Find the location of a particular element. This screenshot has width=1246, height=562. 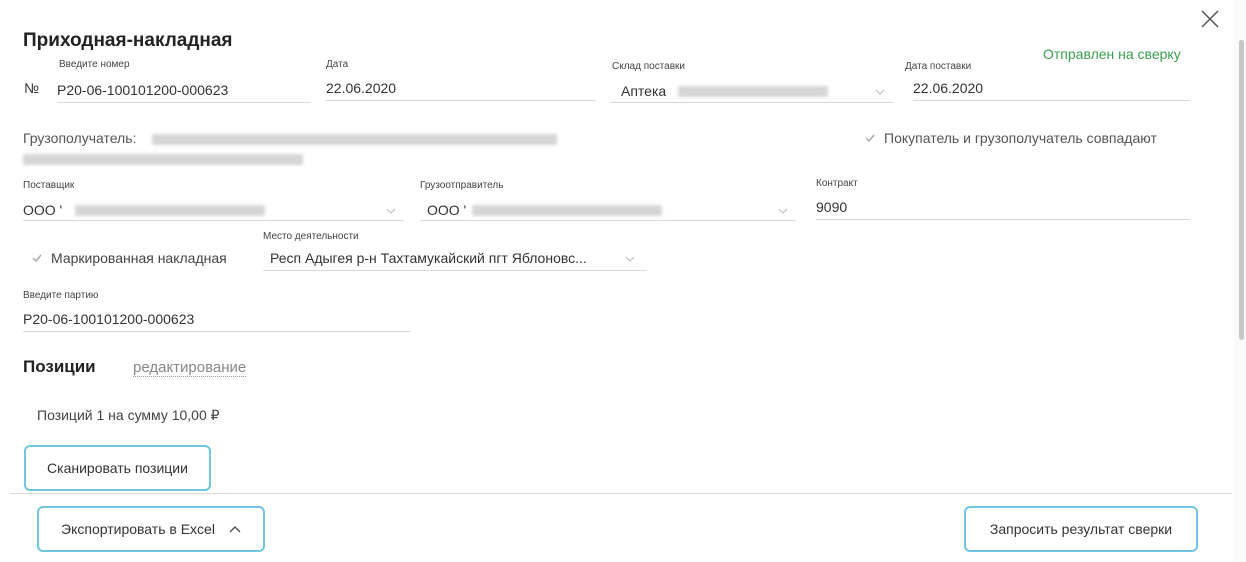

close-icon is located at coordinates (1210, 19).